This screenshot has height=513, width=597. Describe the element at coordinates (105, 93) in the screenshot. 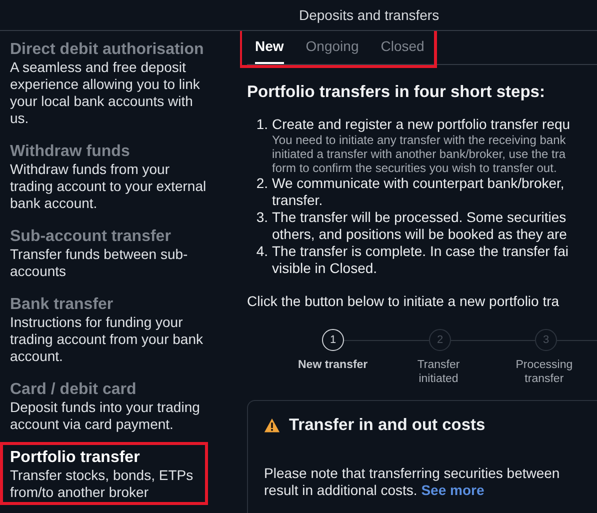

I see `sidebar-item-description: A seamless and free deposit experience allowing you to link your local bank accounts with us.` at that location.